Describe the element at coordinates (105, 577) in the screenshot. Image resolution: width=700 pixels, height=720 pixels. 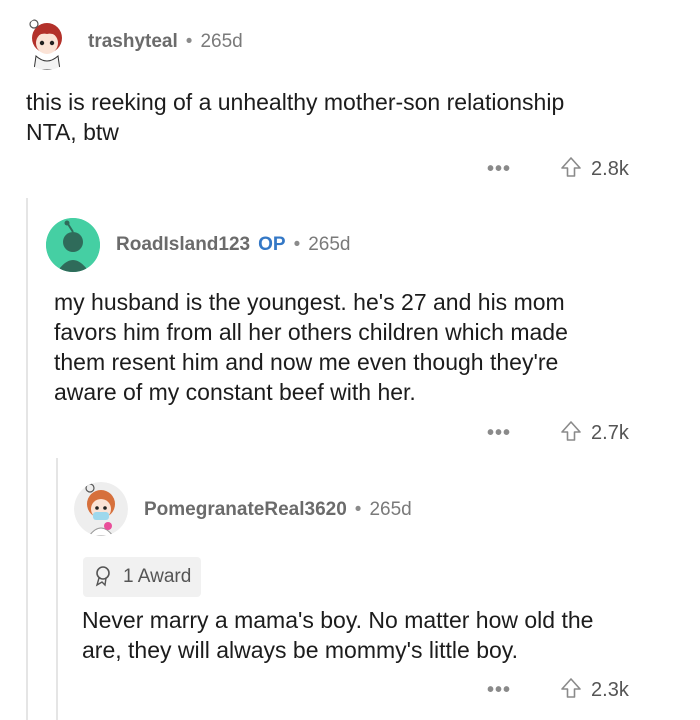
I see `award-icon` at that location.